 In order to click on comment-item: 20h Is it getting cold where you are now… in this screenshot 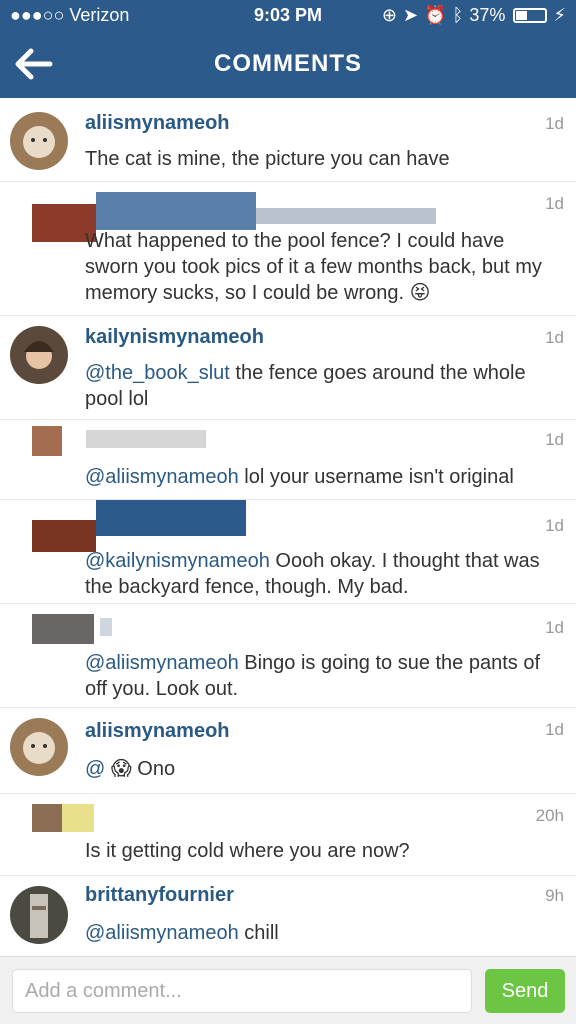, I will do `click(288, 835)`.